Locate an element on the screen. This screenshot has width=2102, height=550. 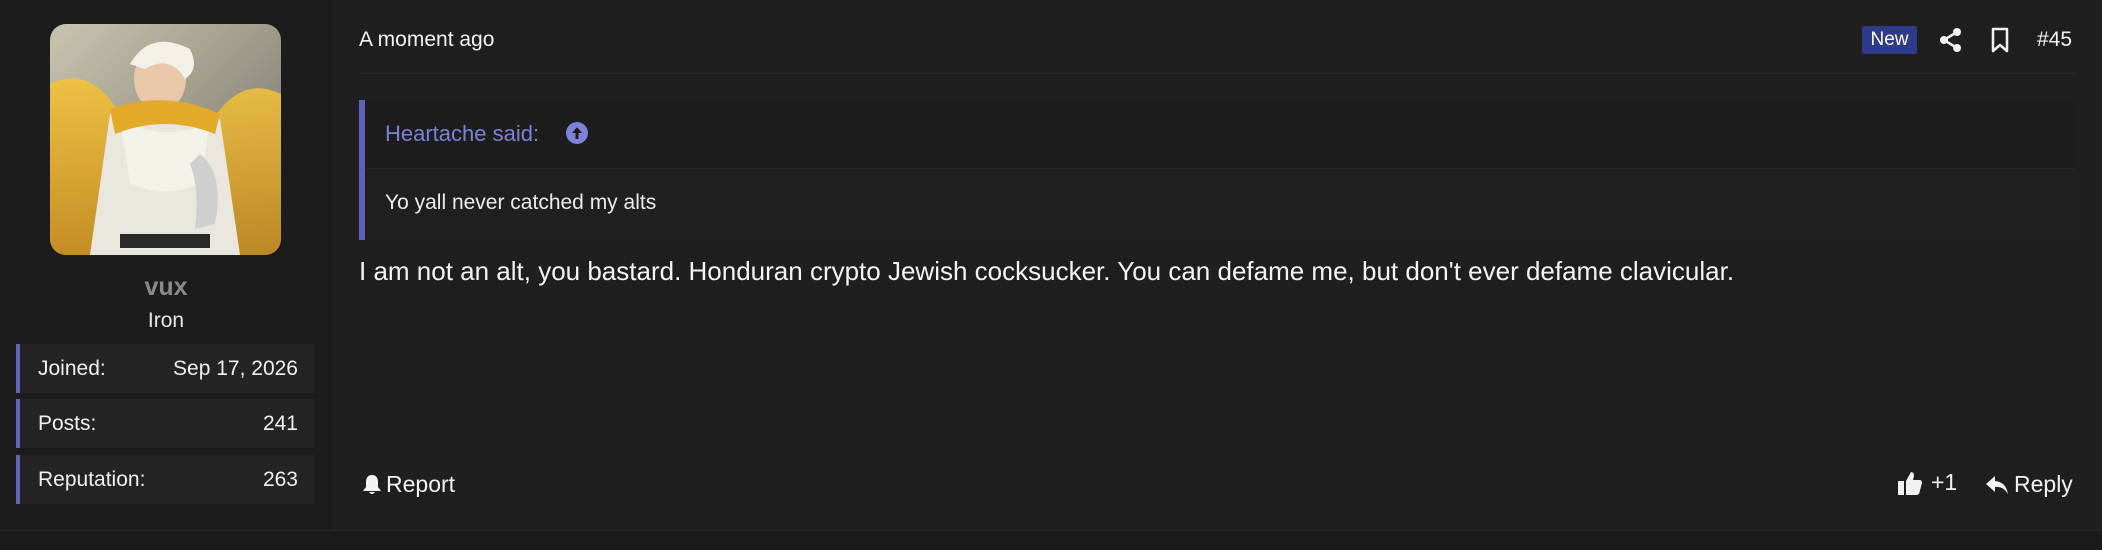
avatar is located at coordinates (165, 139).